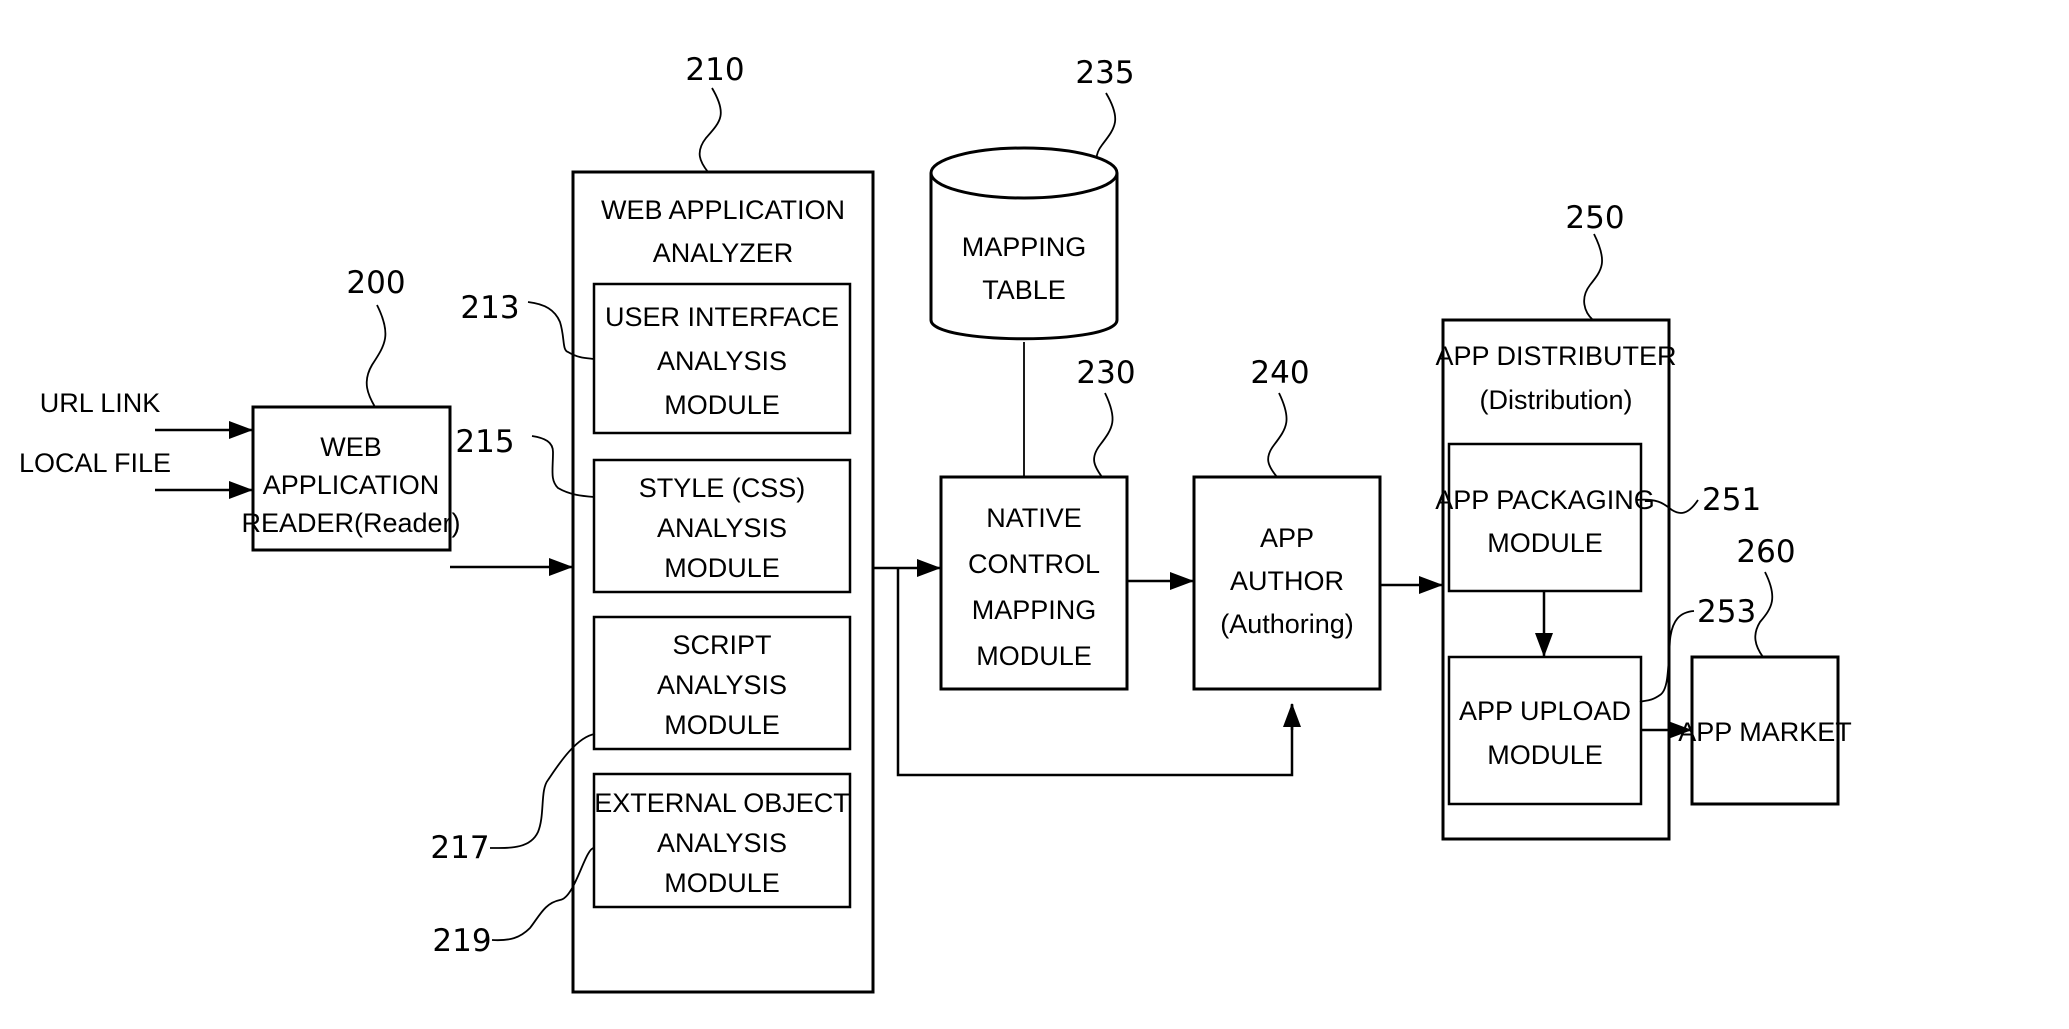 The width and height of the screenshot is (2069, 1029). Describe the element at coordinates (350, 523) in the screenshot. I see `reader-line-3: READER(Reader)` at that location.